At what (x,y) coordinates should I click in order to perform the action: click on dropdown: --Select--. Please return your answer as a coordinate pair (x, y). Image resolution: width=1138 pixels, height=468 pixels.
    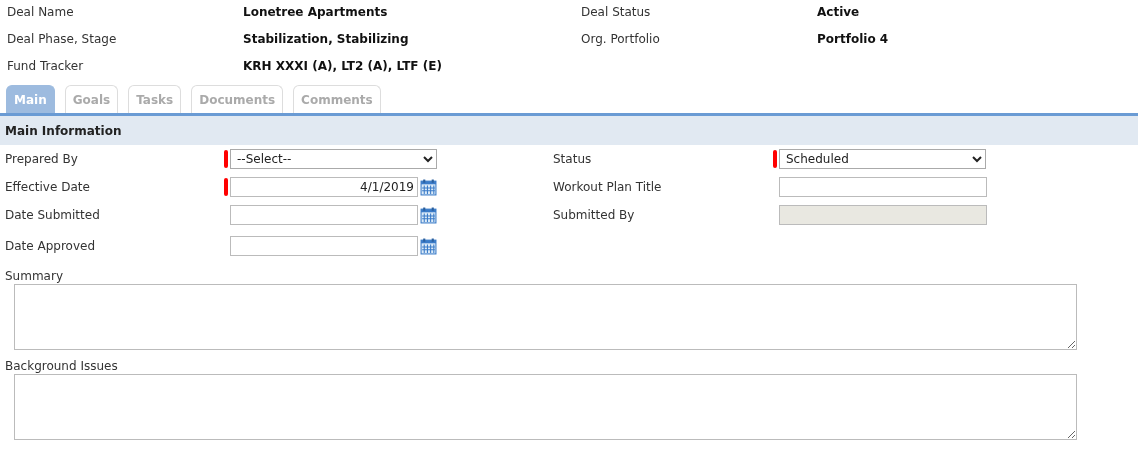
    Looking at the image, I should click on (333, 159).